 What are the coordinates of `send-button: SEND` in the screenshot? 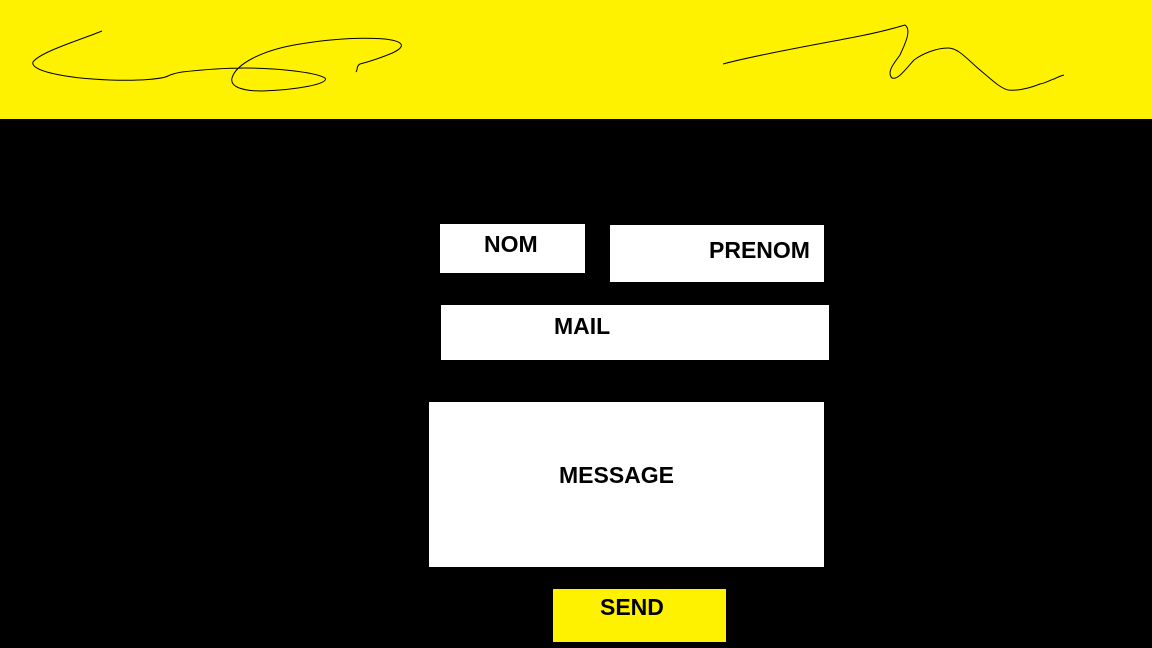 It's located at (639, 615).